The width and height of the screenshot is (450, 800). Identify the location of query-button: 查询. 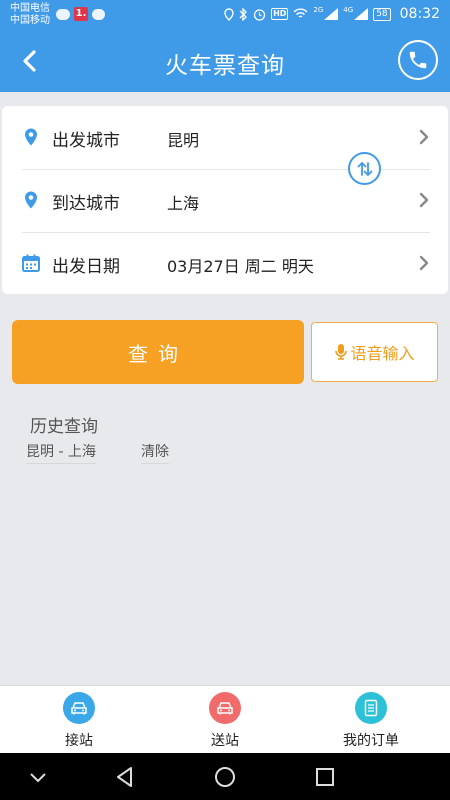
(158, 352).